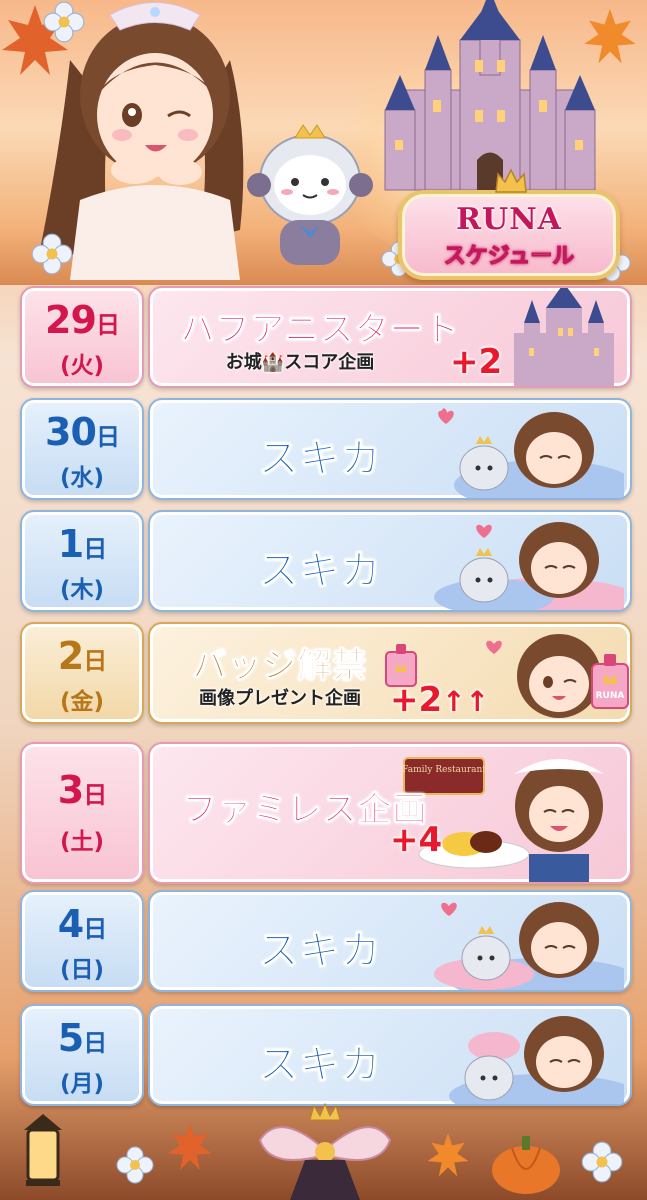 This screenshot has height=1200, width=647. I want to click on date-box: 4日 (日), so click(82, 941).